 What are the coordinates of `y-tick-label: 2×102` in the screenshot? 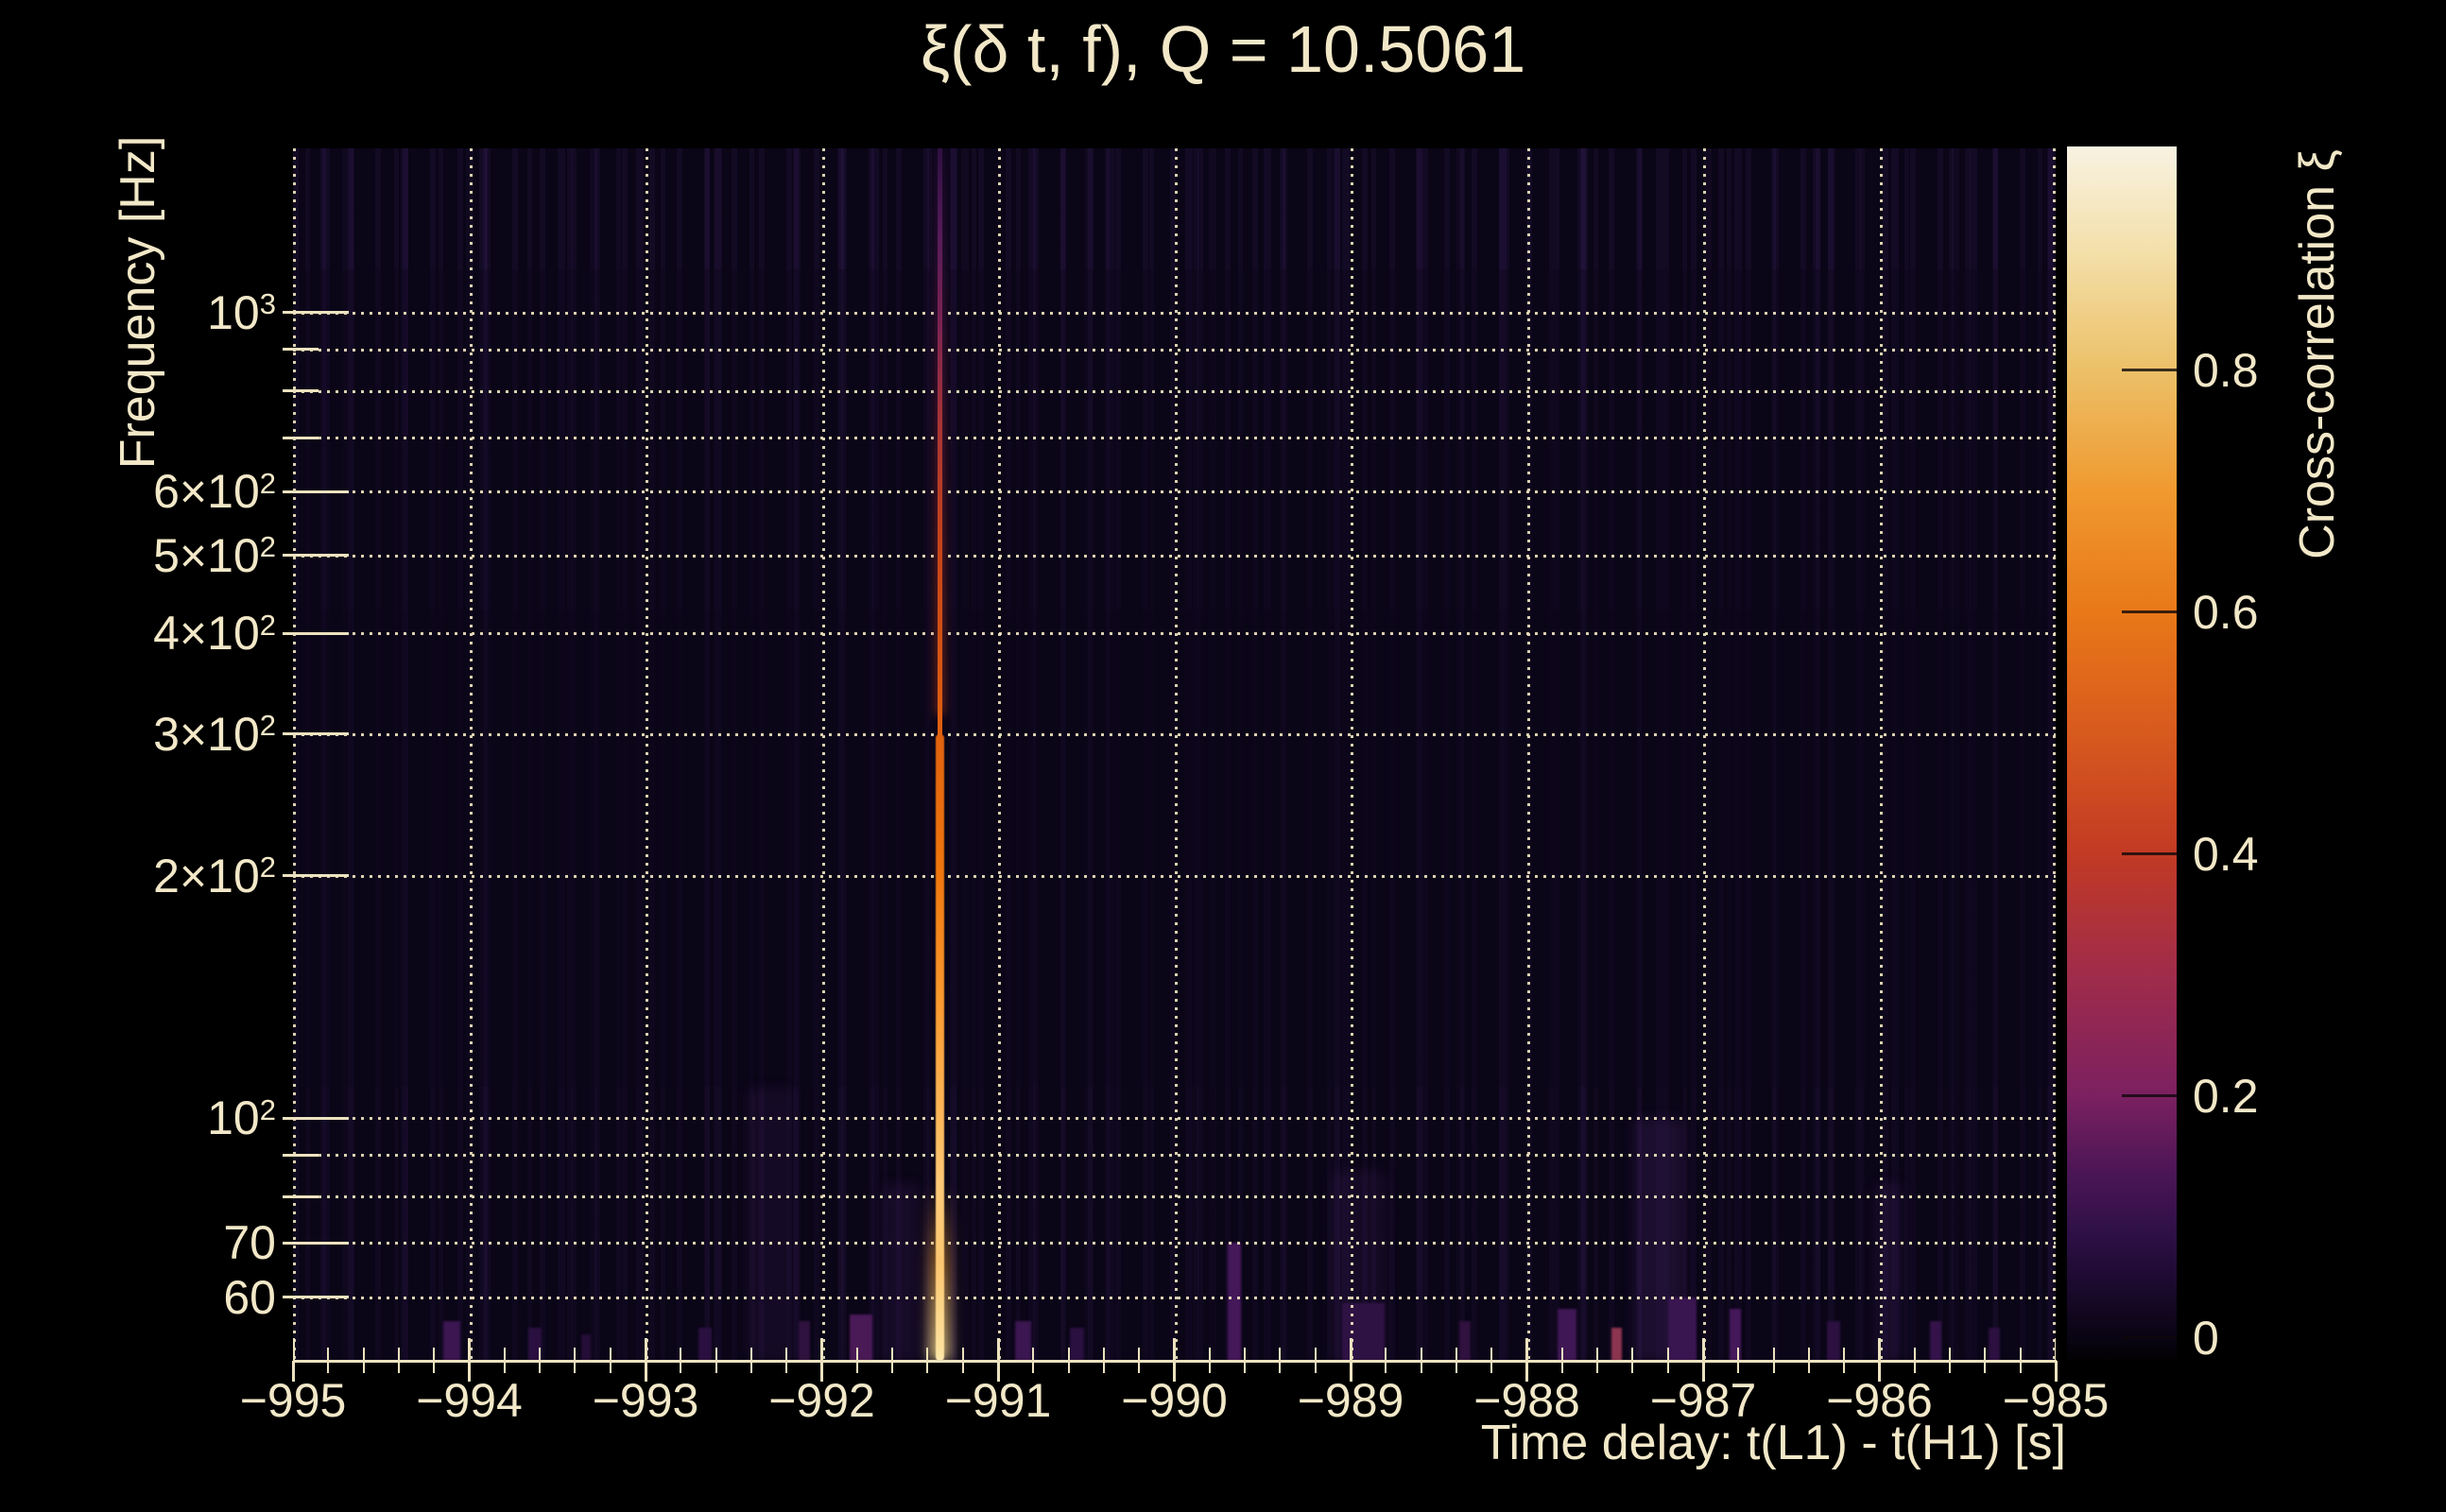 It's located at (215, 875).